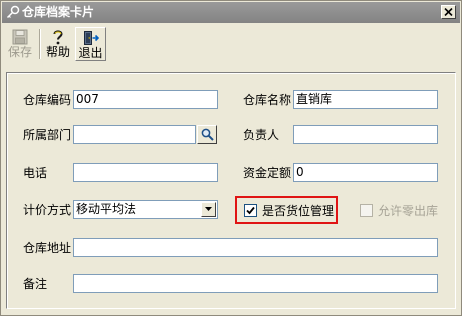 Image resolution: width=462 pixels, height=316 pixels. I want to click on manager-label: 负责人, so click(261, 135).